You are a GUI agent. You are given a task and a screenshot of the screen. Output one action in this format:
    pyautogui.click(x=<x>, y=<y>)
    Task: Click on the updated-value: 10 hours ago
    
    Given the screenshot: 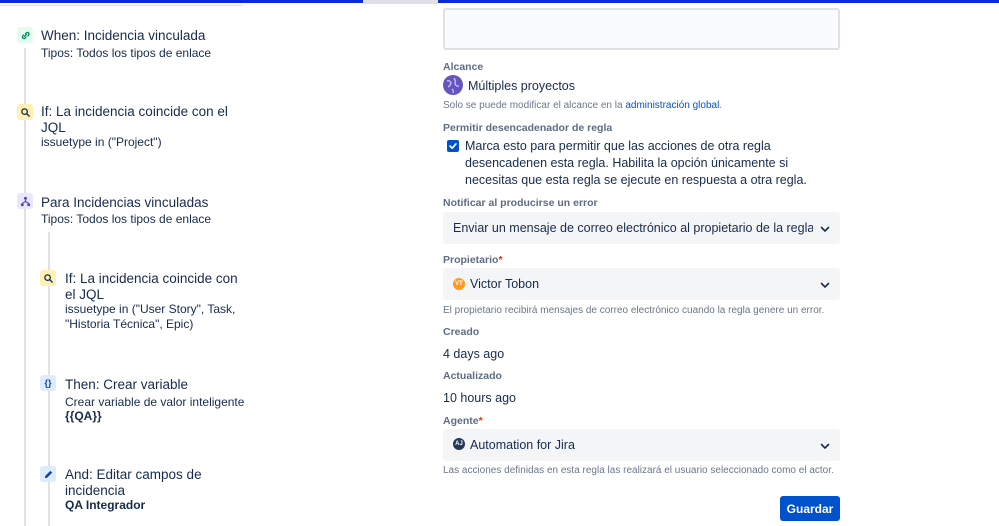 What is the action you would take?
    pyautogui.click(x=479, y=398)
    